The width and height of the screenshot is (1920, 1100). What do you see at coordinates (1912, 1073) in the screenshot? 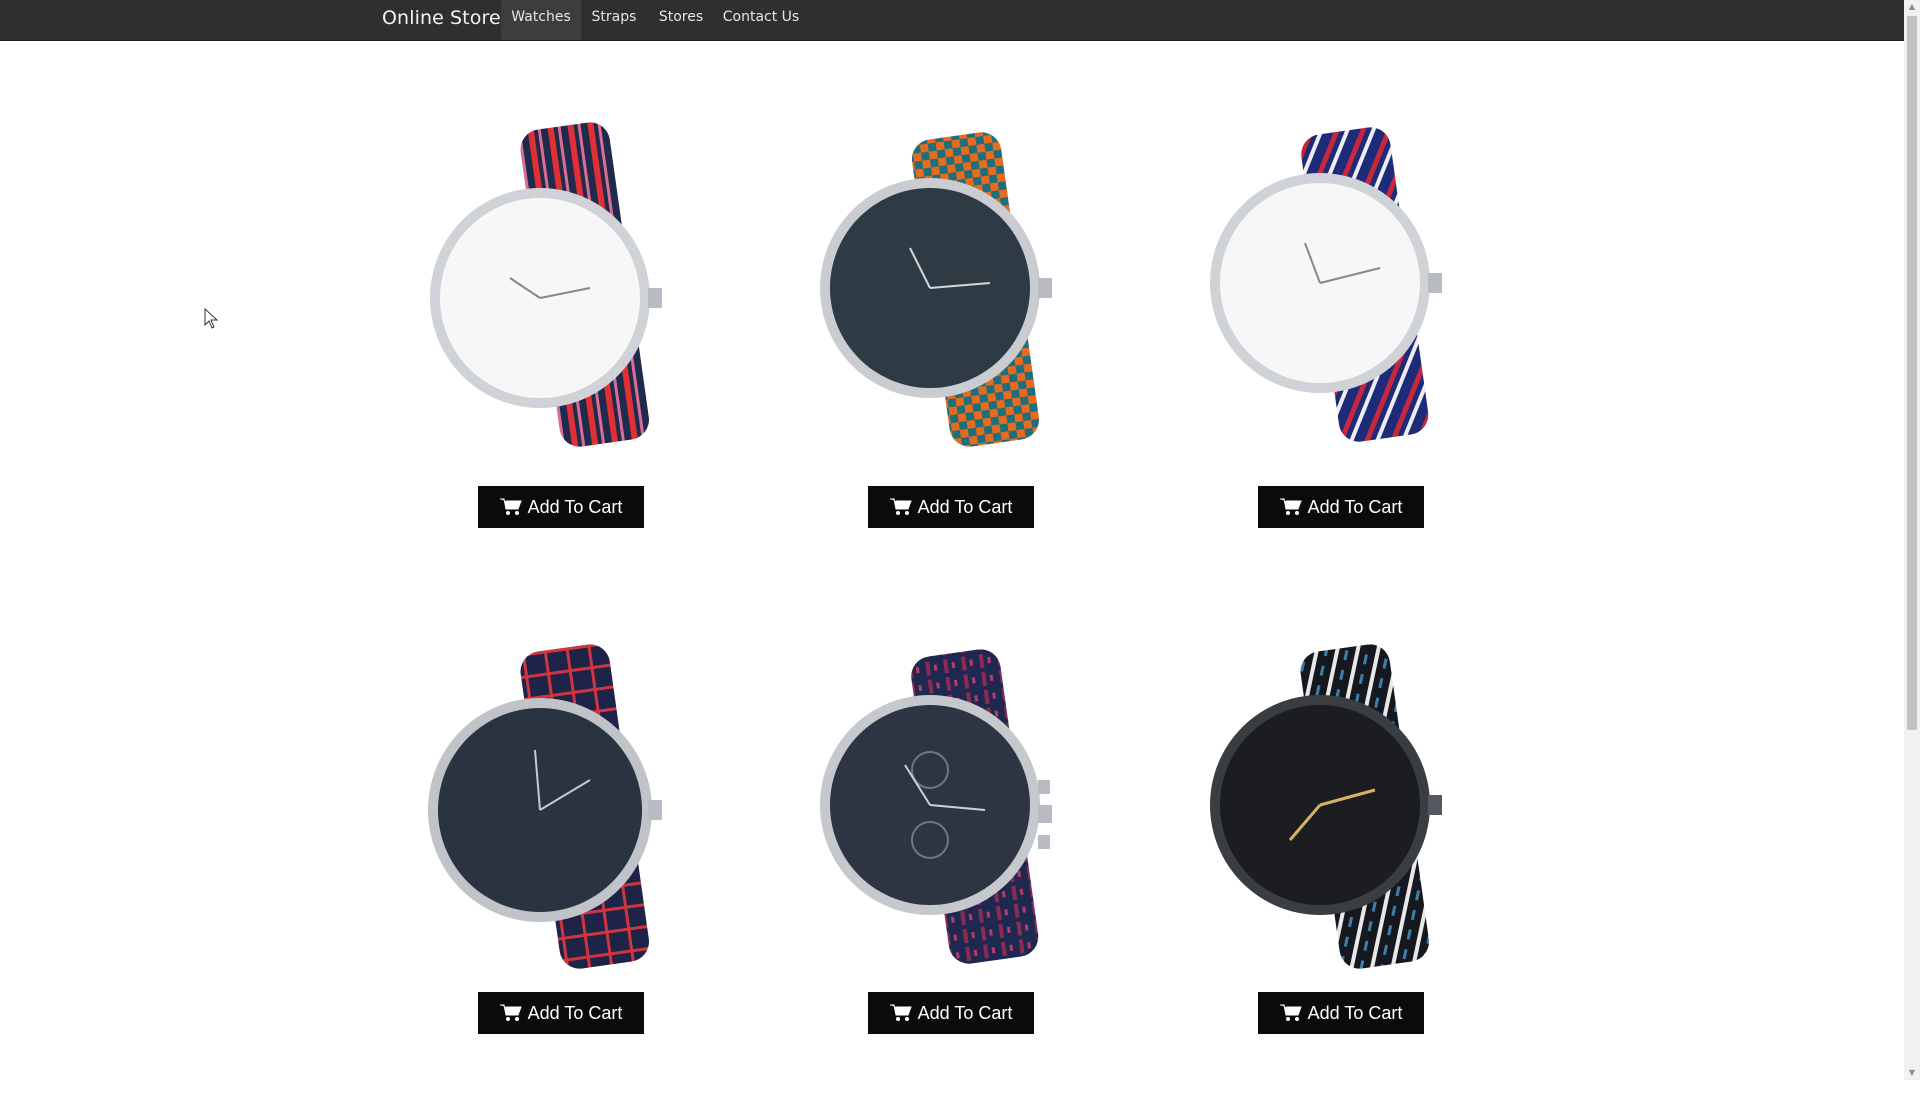
I see `scroll-down-arrow-icon: ▼` at bounding box center [1912, 1073].